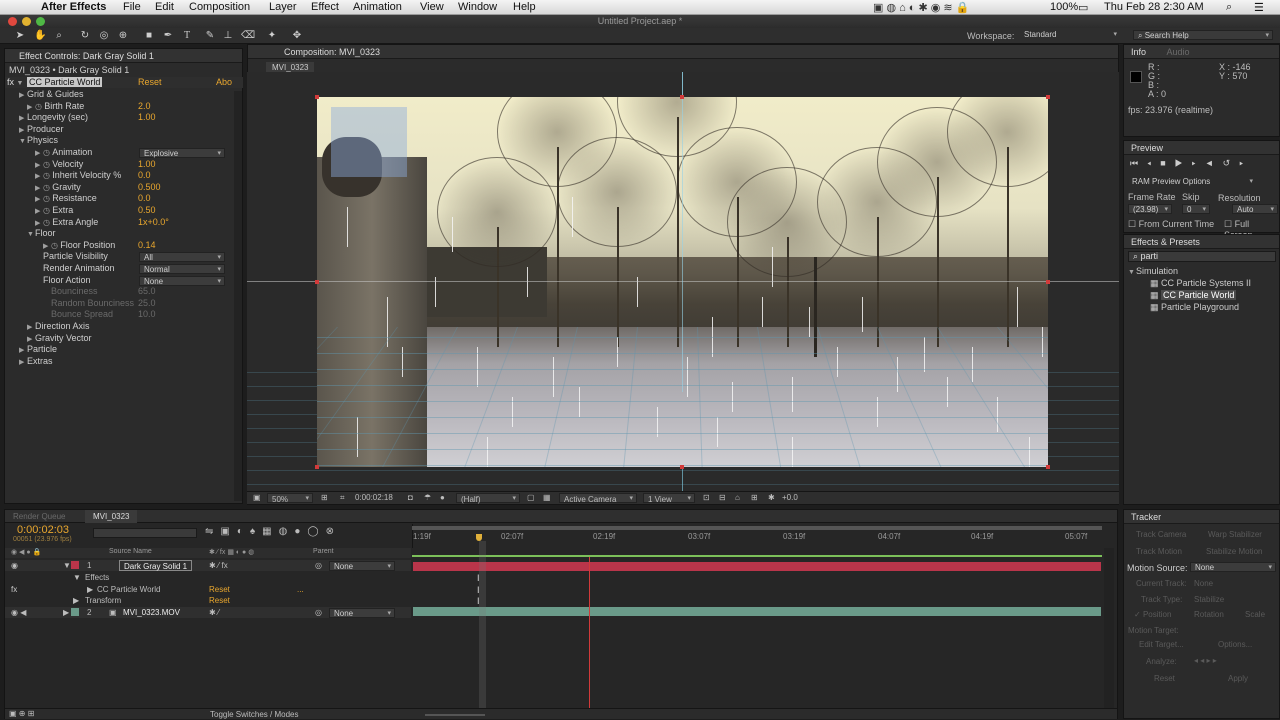  I want to click on from-current-checkbox: ☐ From Current Time, so click(1171, 224).